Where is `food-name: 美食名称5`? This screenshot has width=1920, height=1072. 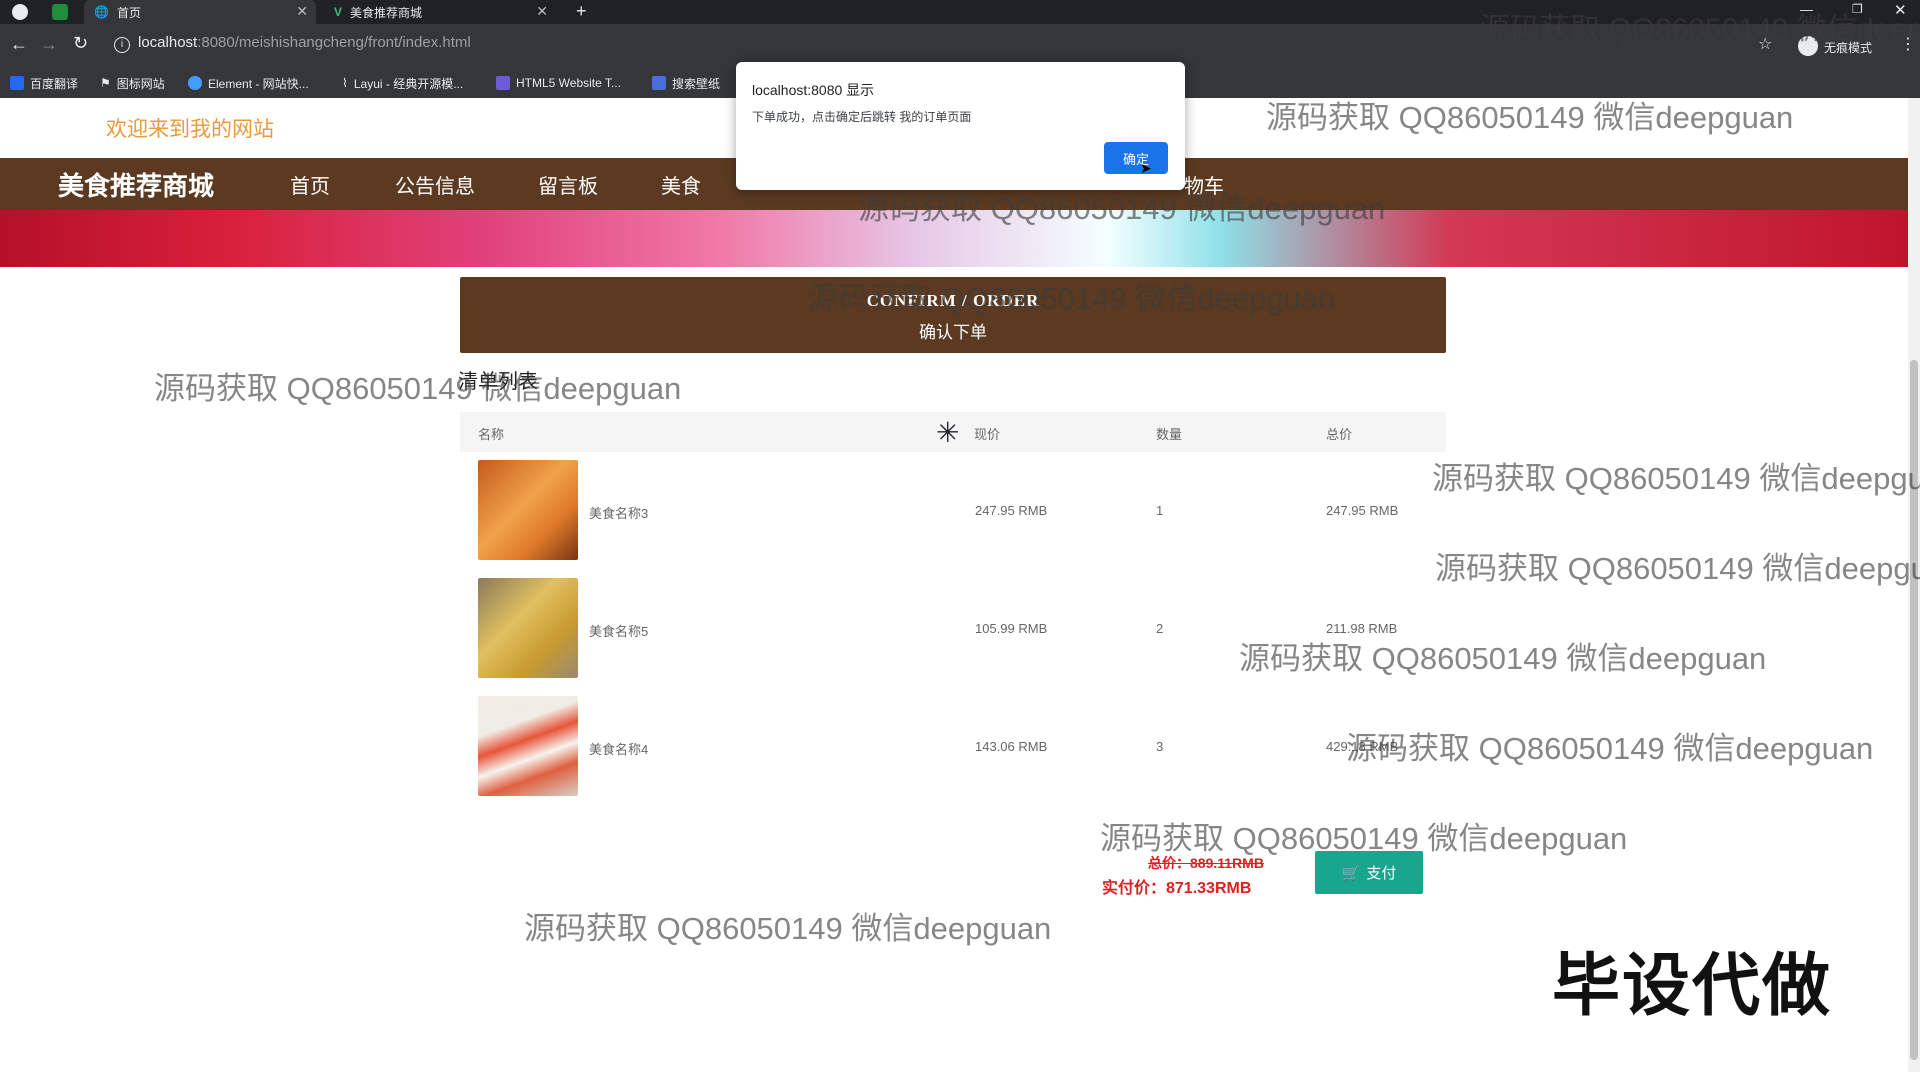 food-name: 美食名称5 is located at coordinates (618, 630).